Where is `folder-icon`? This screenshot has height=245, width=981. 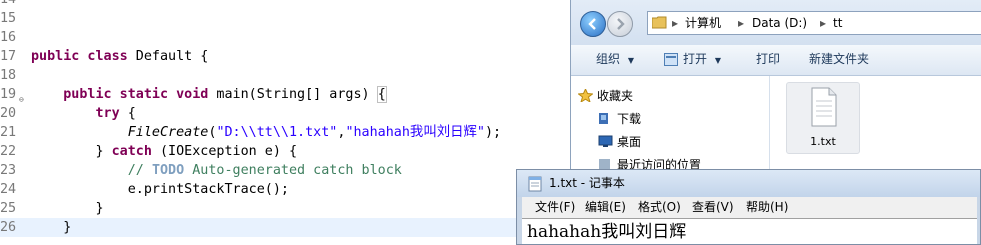
folder-icon is located at coordinates (659, 22).